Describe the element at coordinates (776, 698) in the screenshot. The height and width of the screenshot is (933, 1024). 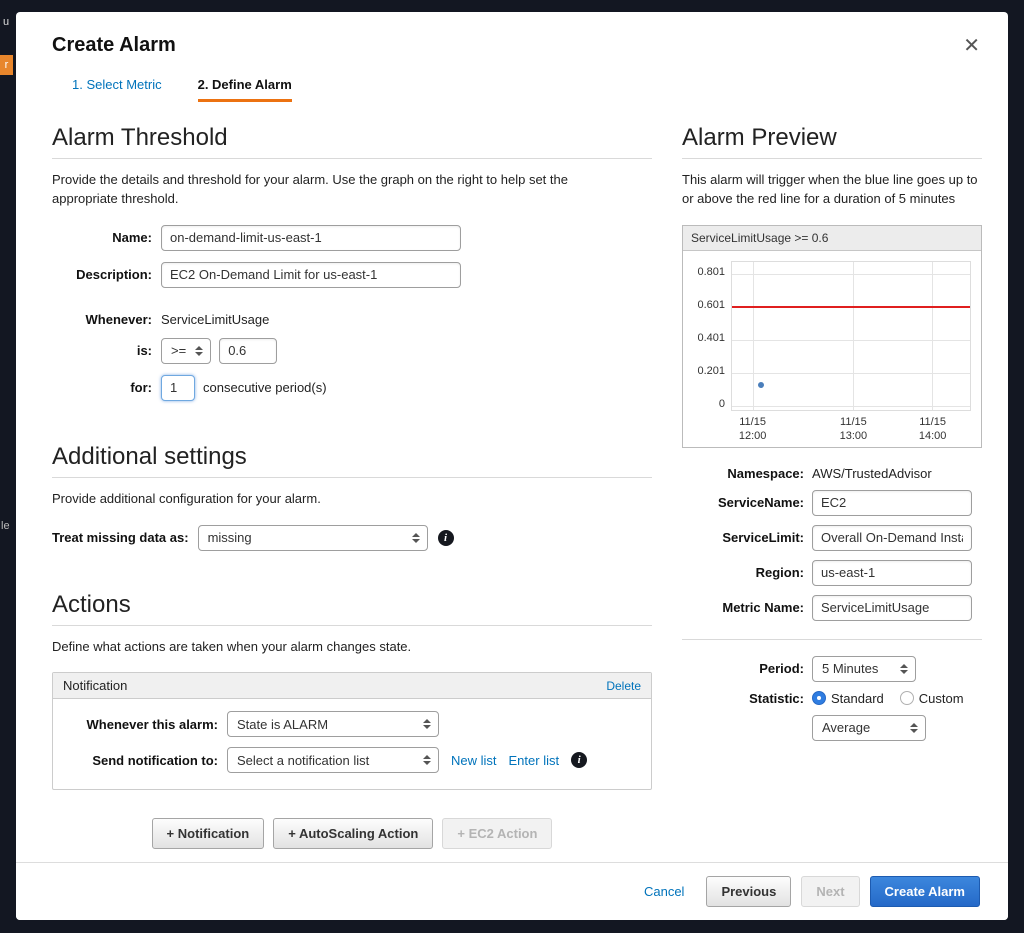
I see `statistic-label: Statistic:` at that location.